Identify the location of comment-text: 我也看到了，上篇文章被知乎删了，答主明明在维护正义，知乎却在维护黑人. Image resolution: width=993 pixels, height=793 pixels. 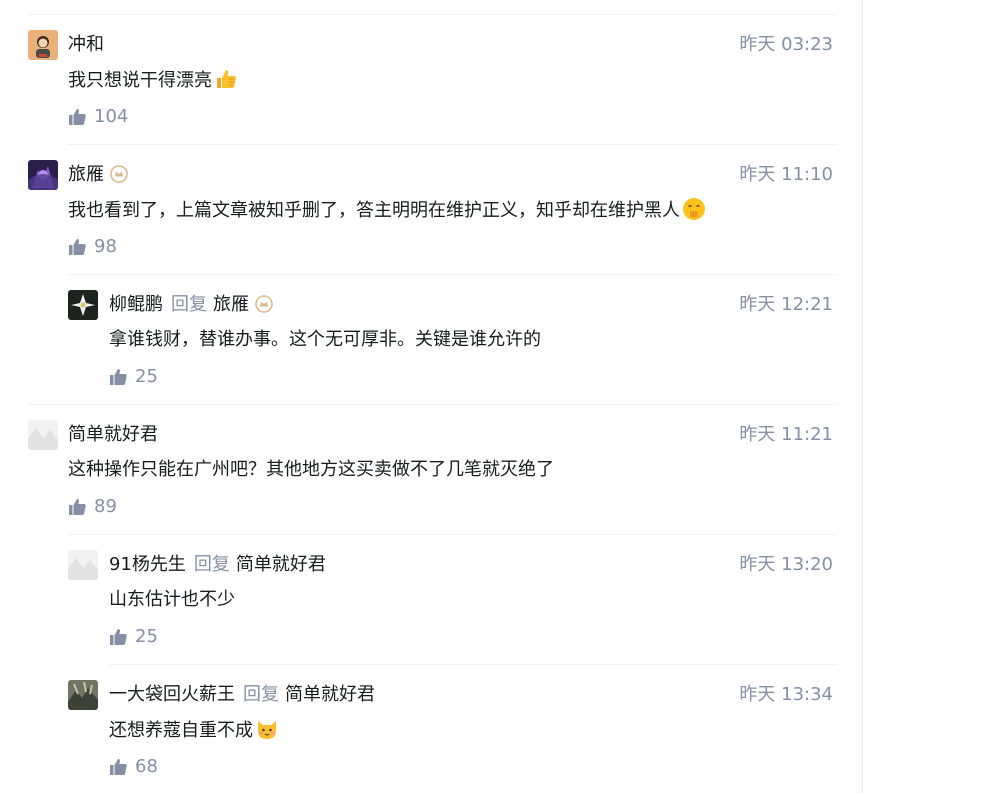
(387, 210).